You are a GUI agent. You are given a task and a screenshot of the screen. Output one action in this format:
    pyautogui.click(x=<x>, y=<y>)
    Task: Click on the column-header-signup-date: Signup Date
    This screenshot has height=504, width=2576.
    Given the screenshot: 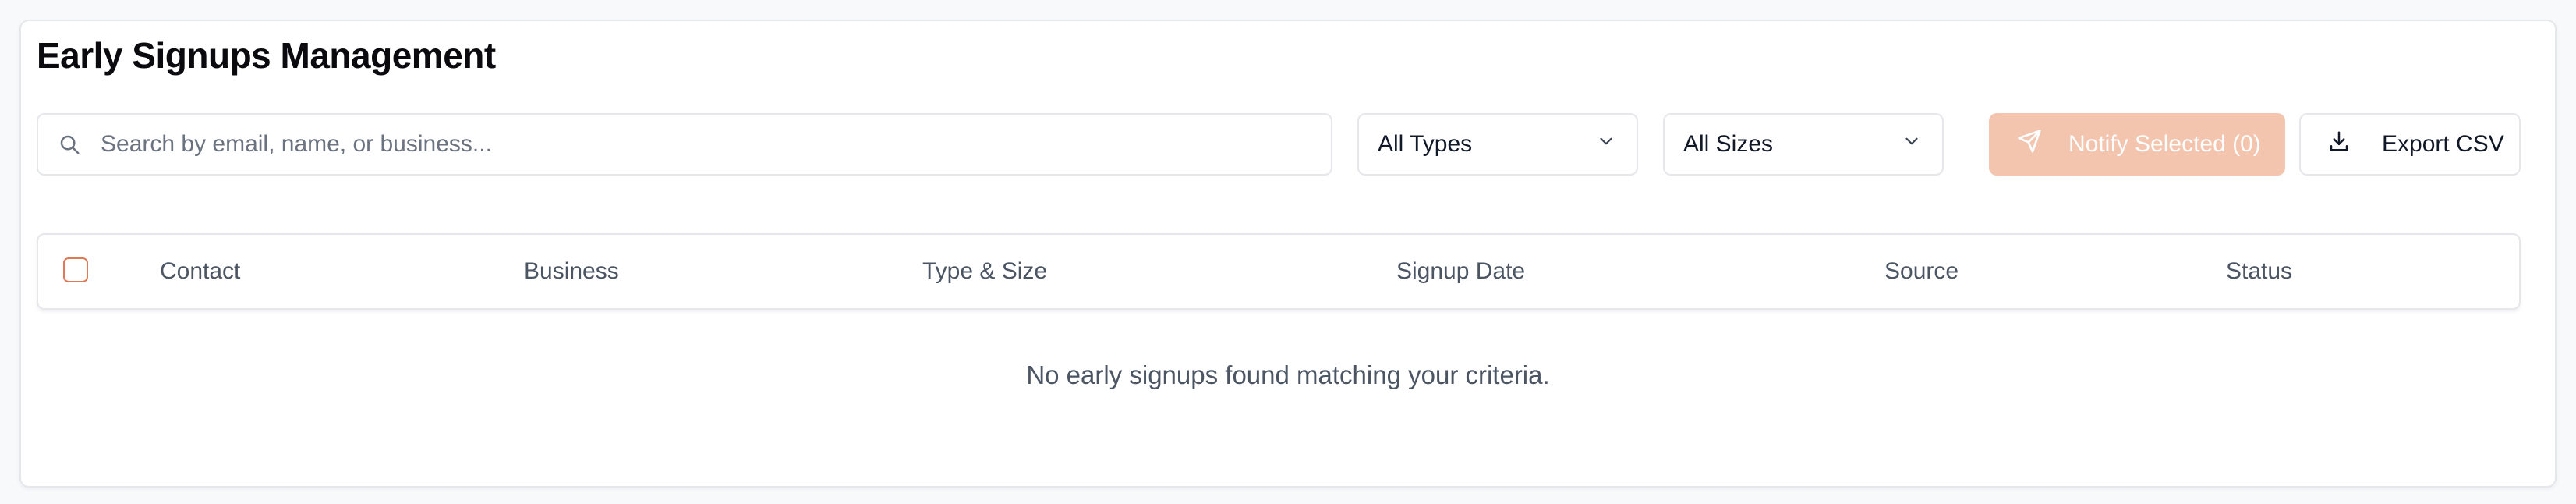 What is the action you would take?
    pyautogui.click(x=1460, y=272)
    